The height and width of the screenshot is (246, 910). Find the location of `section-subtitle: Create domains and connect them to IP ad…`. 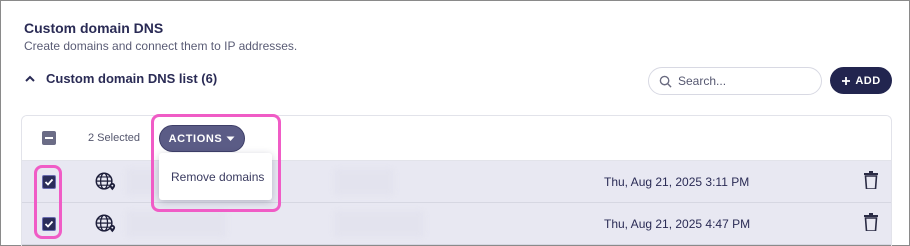

section-subtitle: Create domains and connect them to IP ad… is located at coordinates (161, 46).